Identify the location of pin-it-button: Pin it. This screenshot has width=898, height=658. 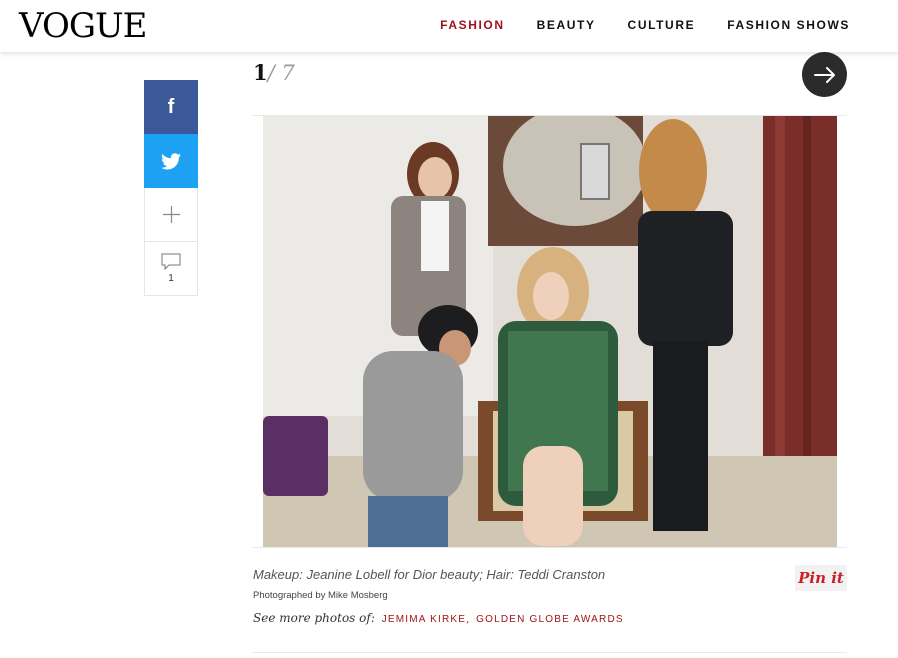
(821, 578).